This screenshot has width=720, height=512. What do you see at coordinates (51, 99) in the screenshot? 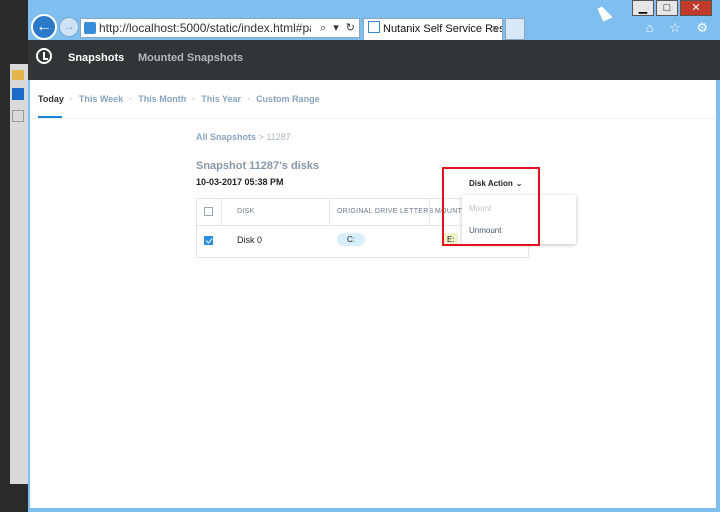
I see `tab-today: Today` at bounding box center [51, 99].